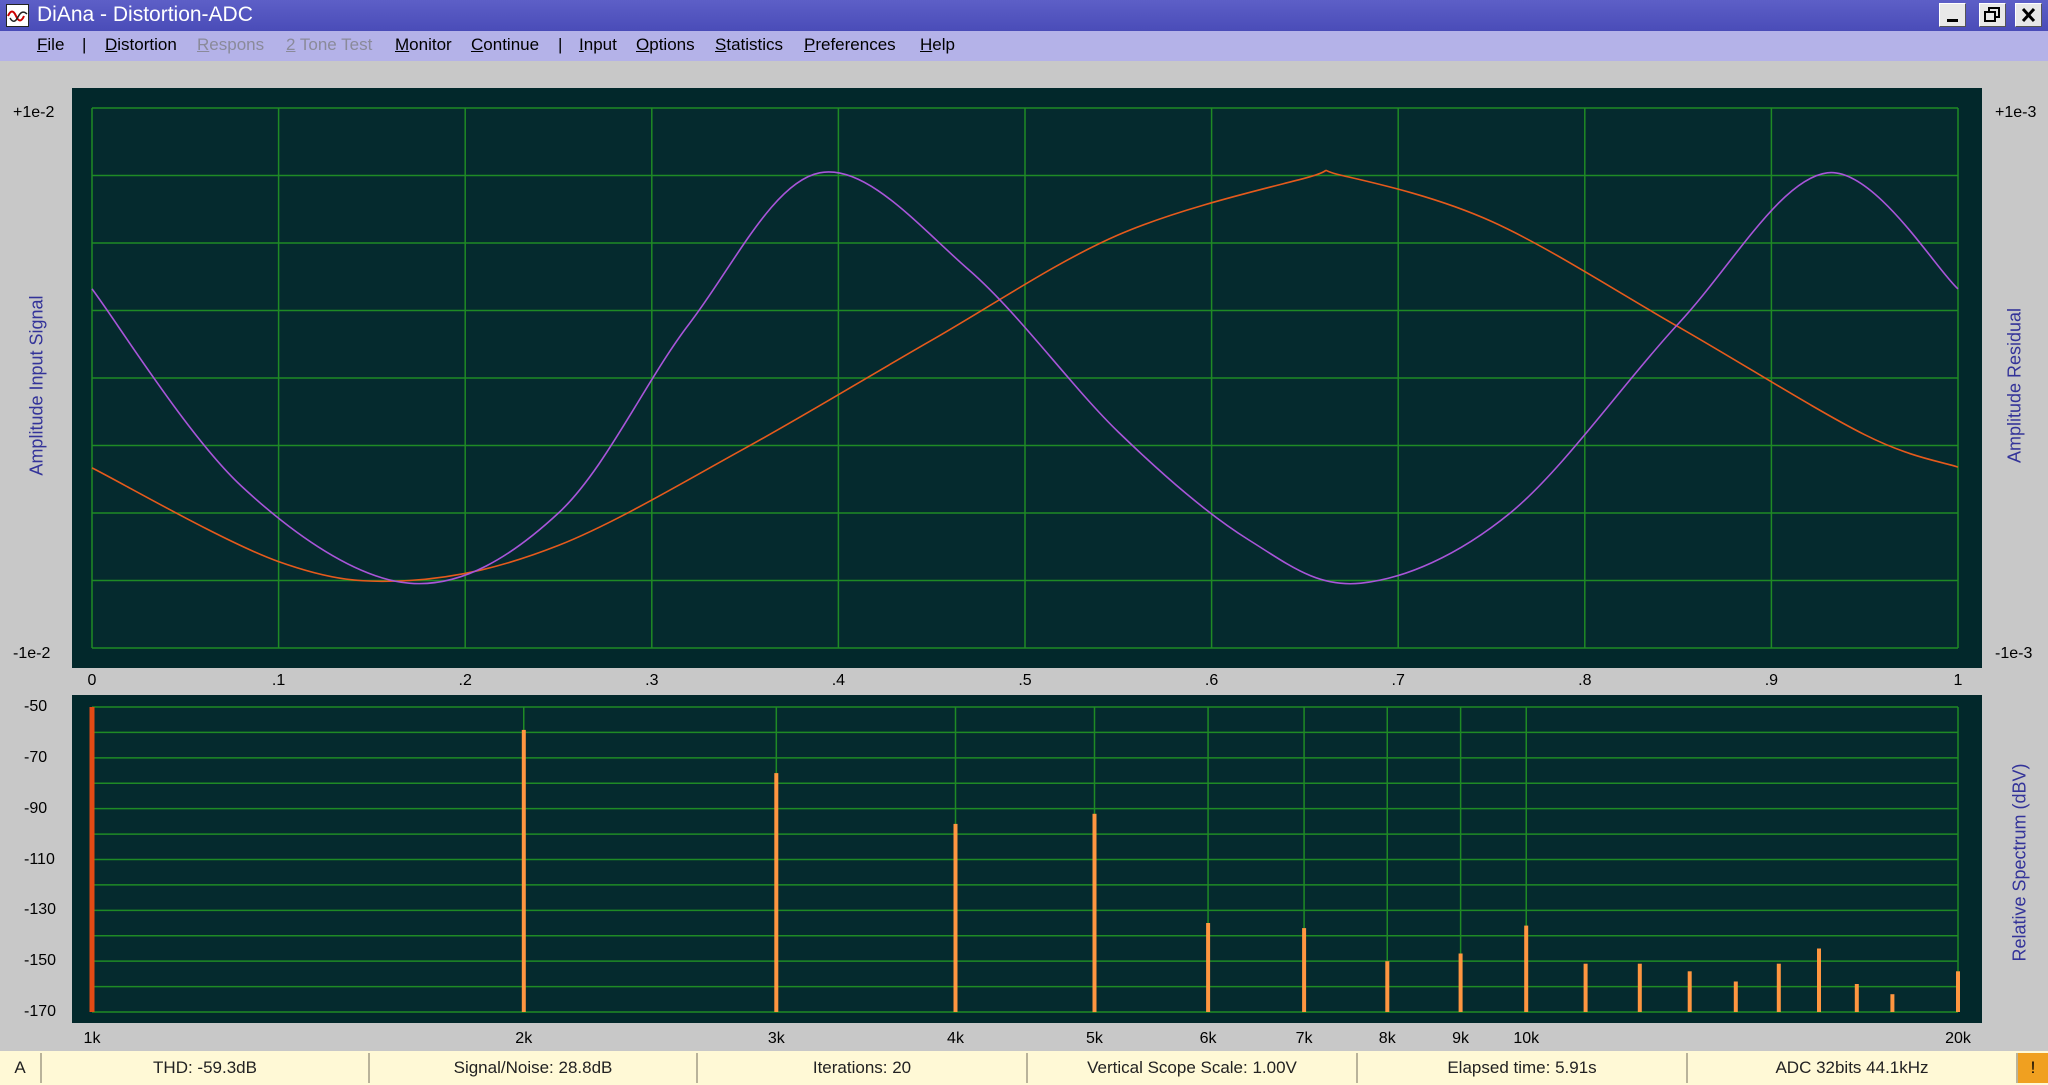 The image size is (2048, 1085). I want to click on scope-right-bottom-label: -1e-3, so click(2014, 653).